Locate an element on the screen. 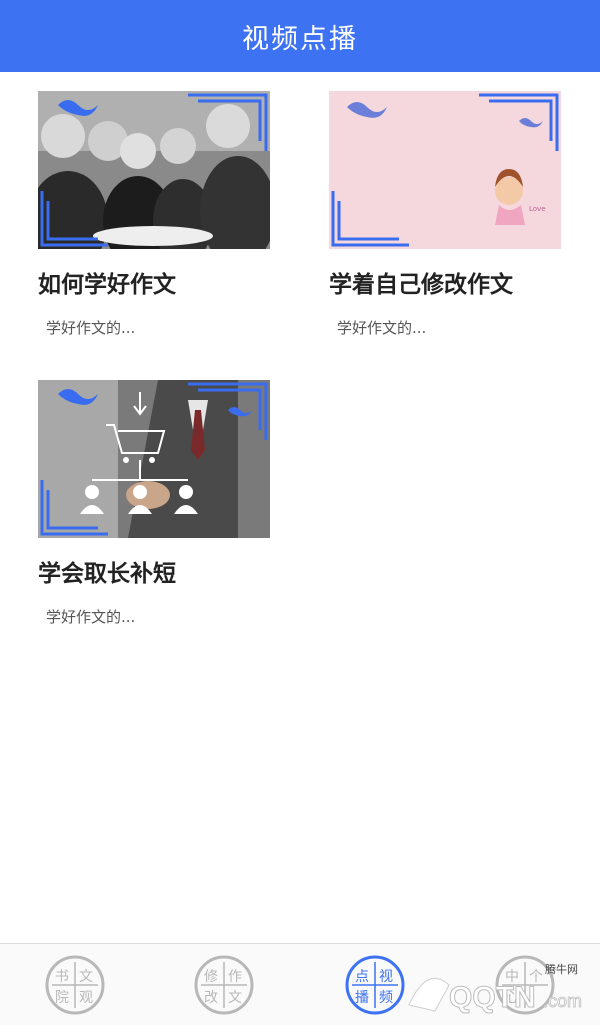 This screenshot has width=600, height=1025. site-watermark: QQTN .com 腾牛网 is located at coordinates (500, 988).